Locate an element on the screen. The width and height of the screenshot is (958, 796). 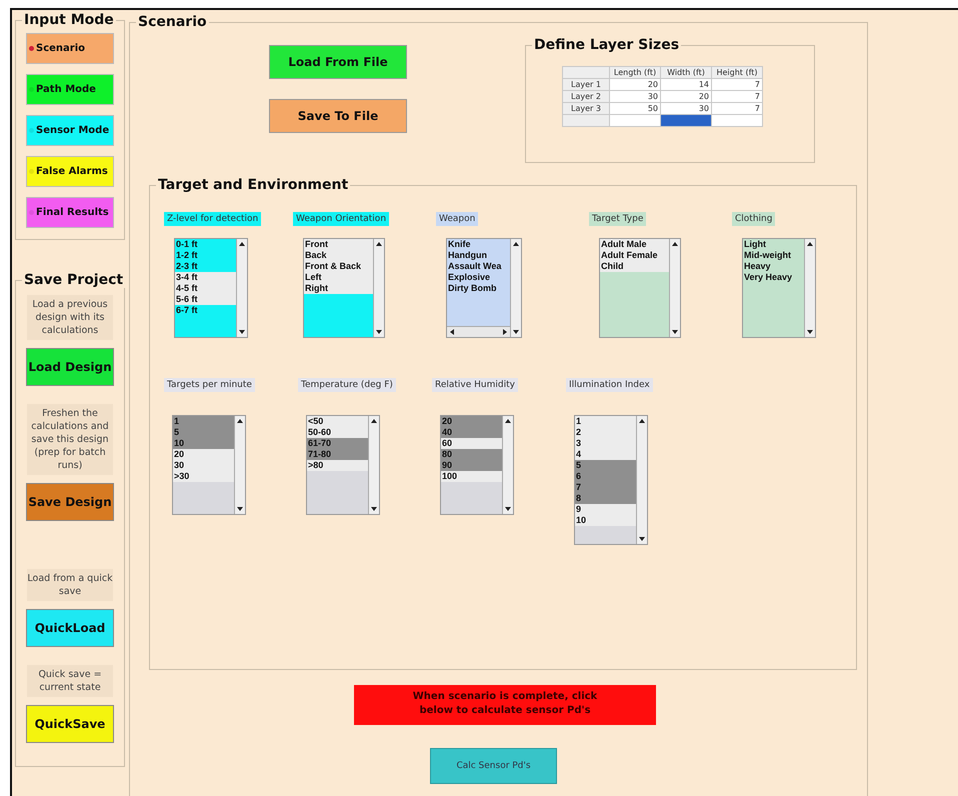
project-button: QuickLoad is located at coordinates (70, 628).